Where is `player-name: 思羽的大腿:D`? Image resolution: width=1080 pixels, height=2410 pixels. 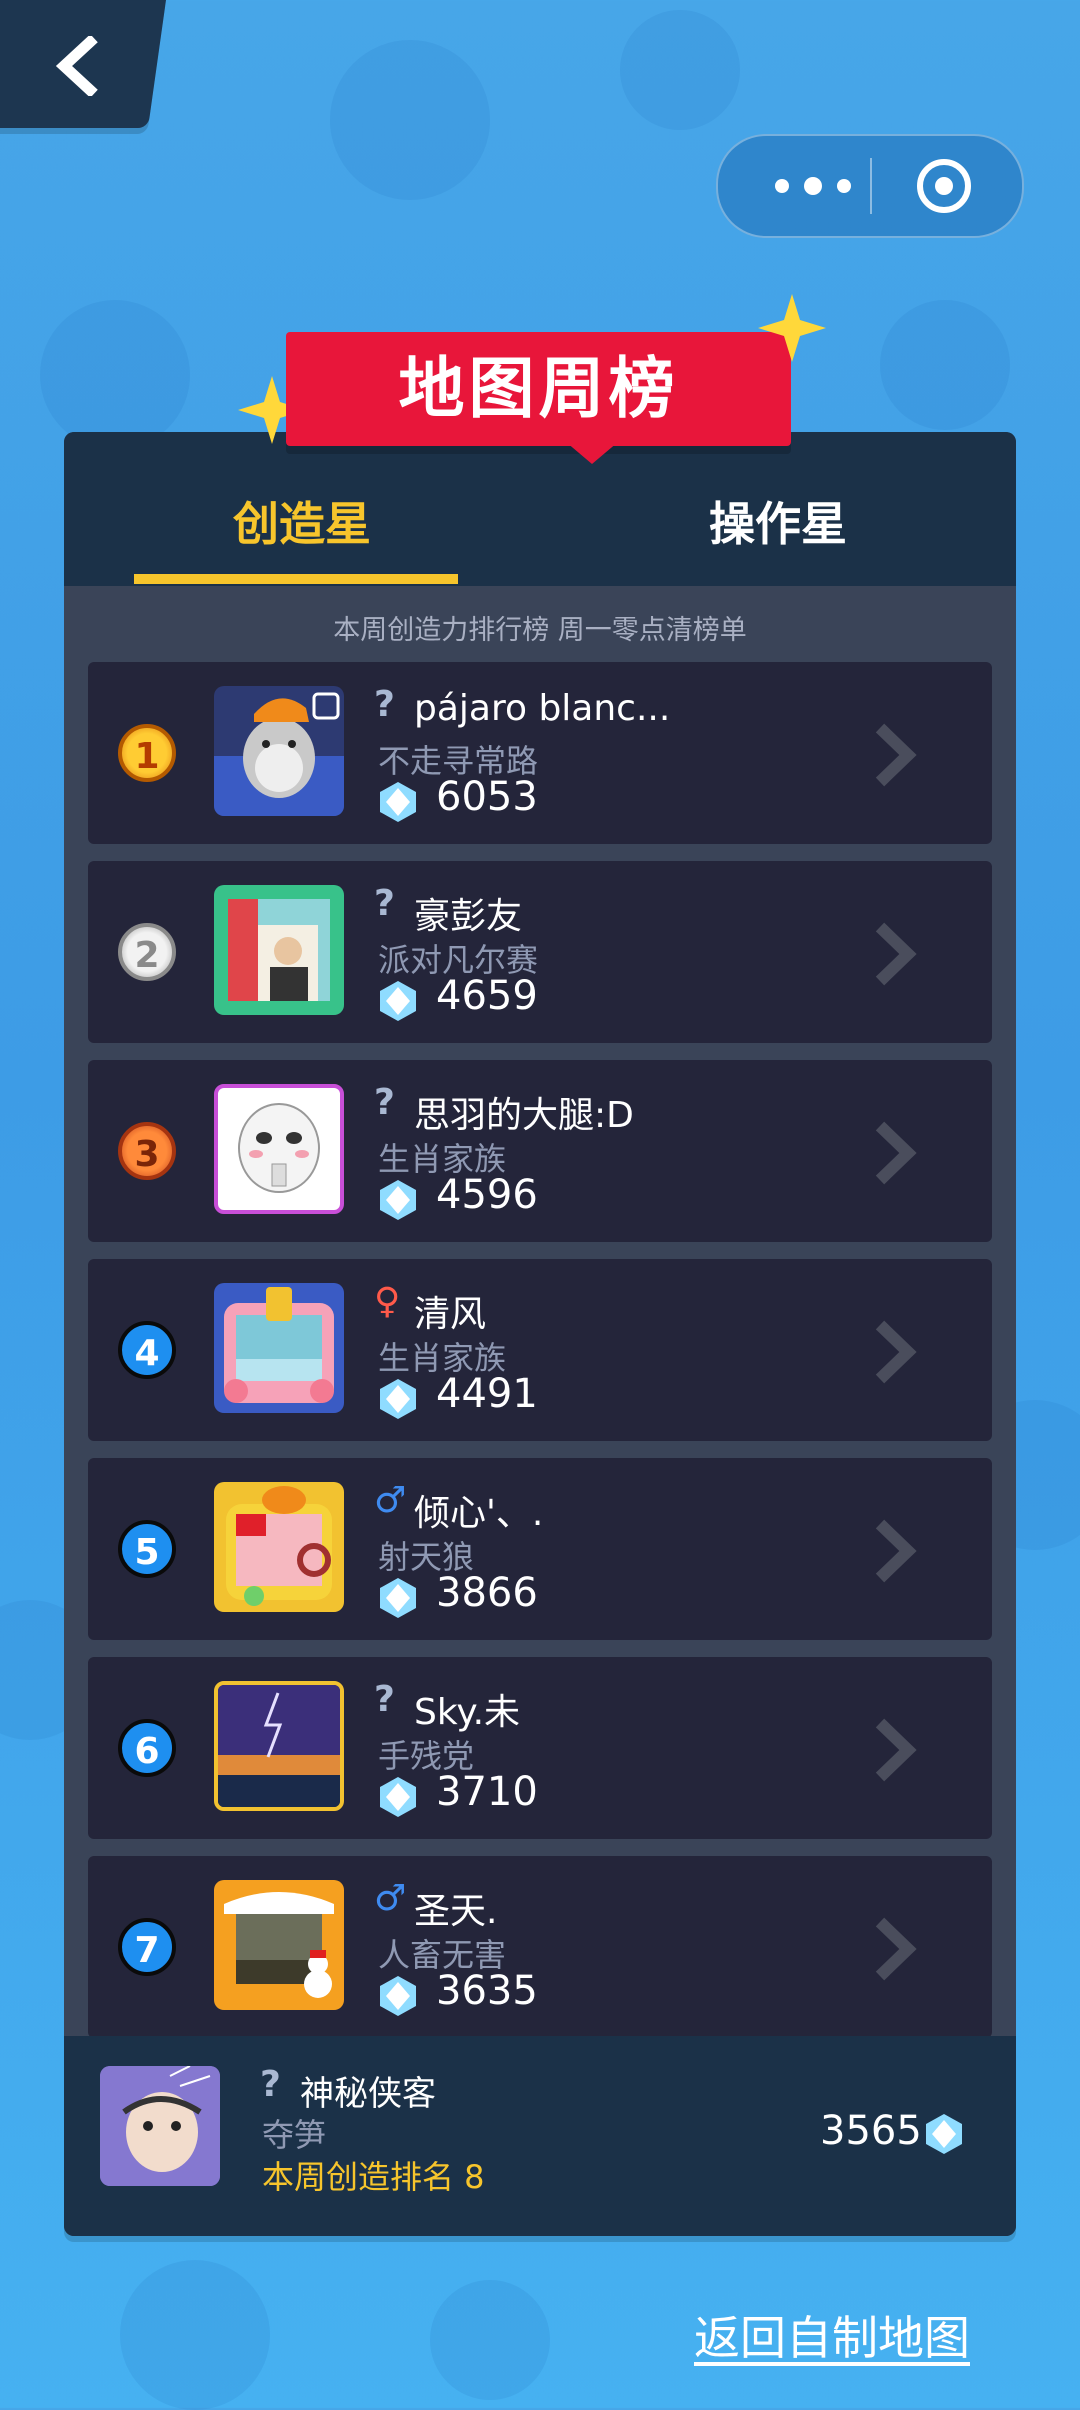 player-name: 思羽的大腿:D is located at coordinates (524, 1115).